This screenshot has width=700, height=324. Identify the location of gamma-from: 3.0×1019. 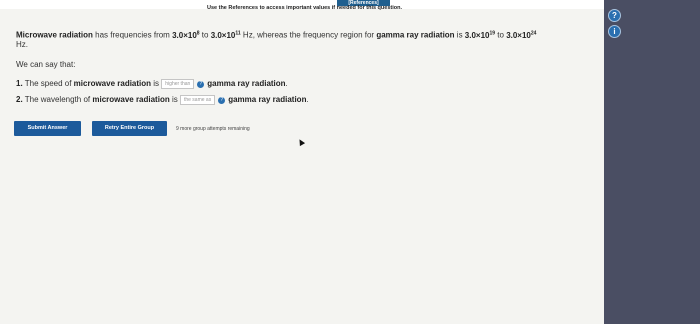
(480, 35).